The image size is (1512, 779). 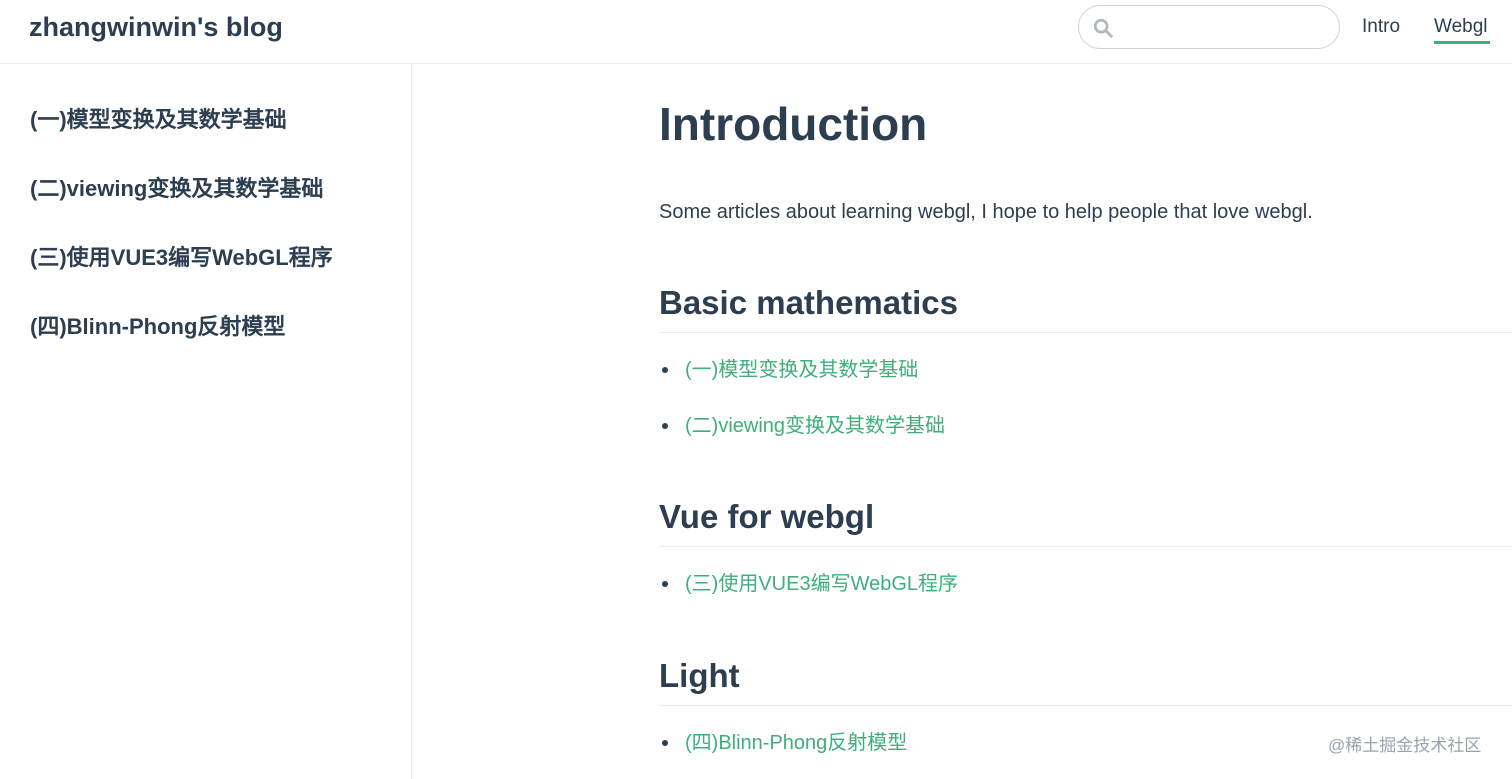 What do you see at coordinates (1103, 28) in the screenshot?
I see `search-icon` at bounding box center [1103, 28].